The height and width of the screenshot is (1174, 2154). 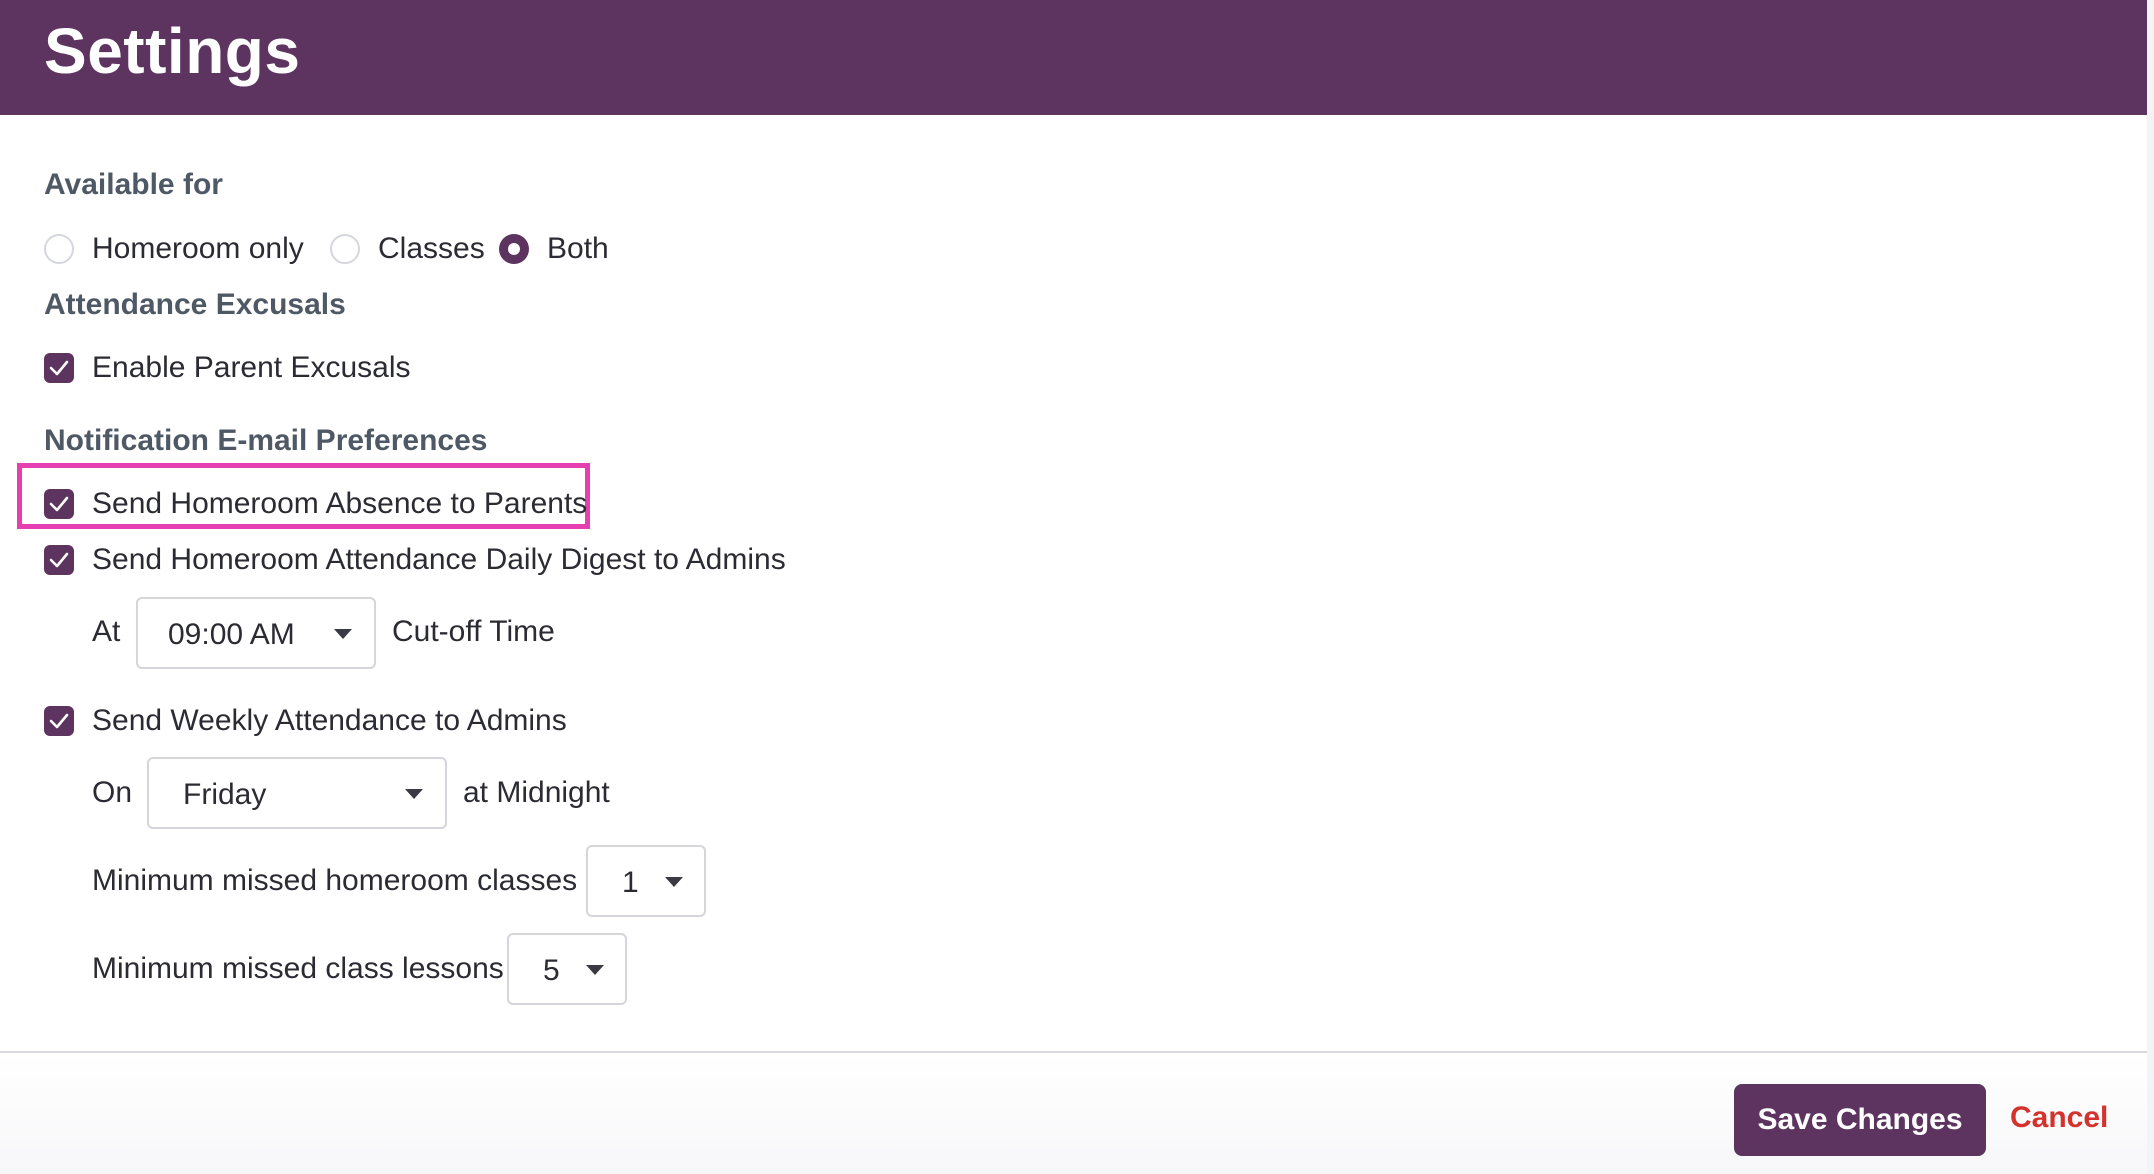 I want to click on min-class-select: 5, so click(x=567, y=969).